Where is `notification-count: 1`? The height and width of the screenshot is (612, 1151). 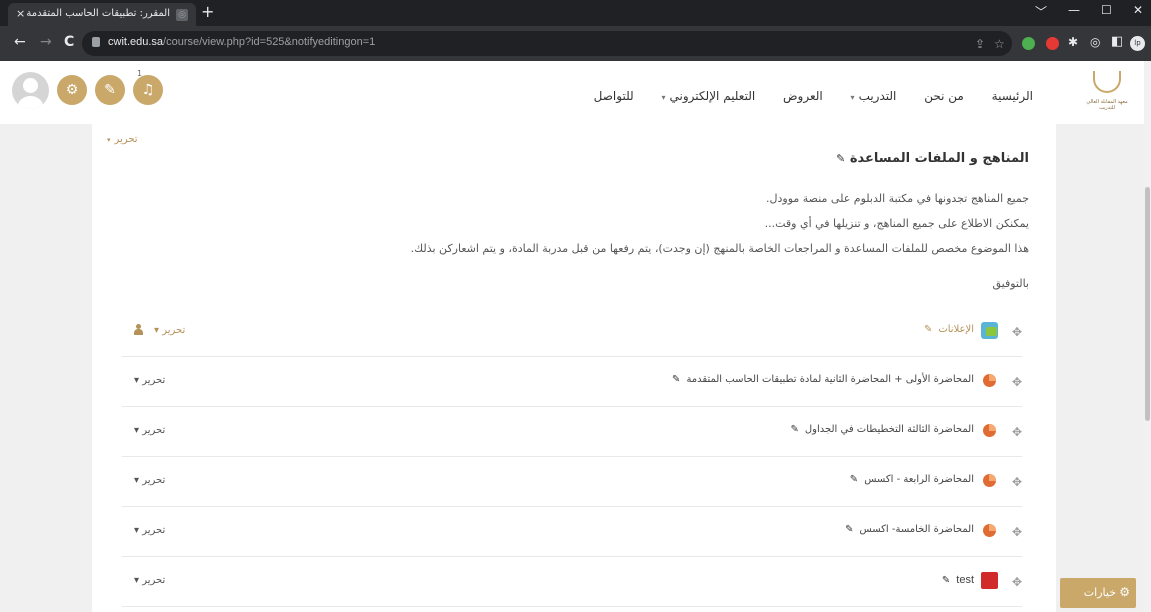 notification-count: 1 is located at coordinates (140, 73).